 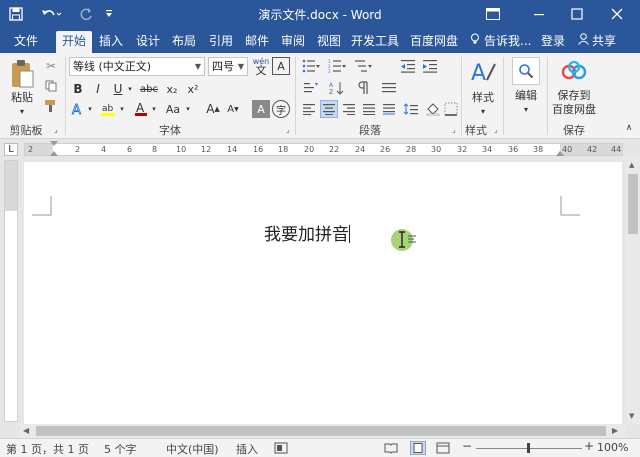 What do you see at coordinates (281, 66) in the screenshot?
I see `character-border-button: A` at bounding box center [281, 66].